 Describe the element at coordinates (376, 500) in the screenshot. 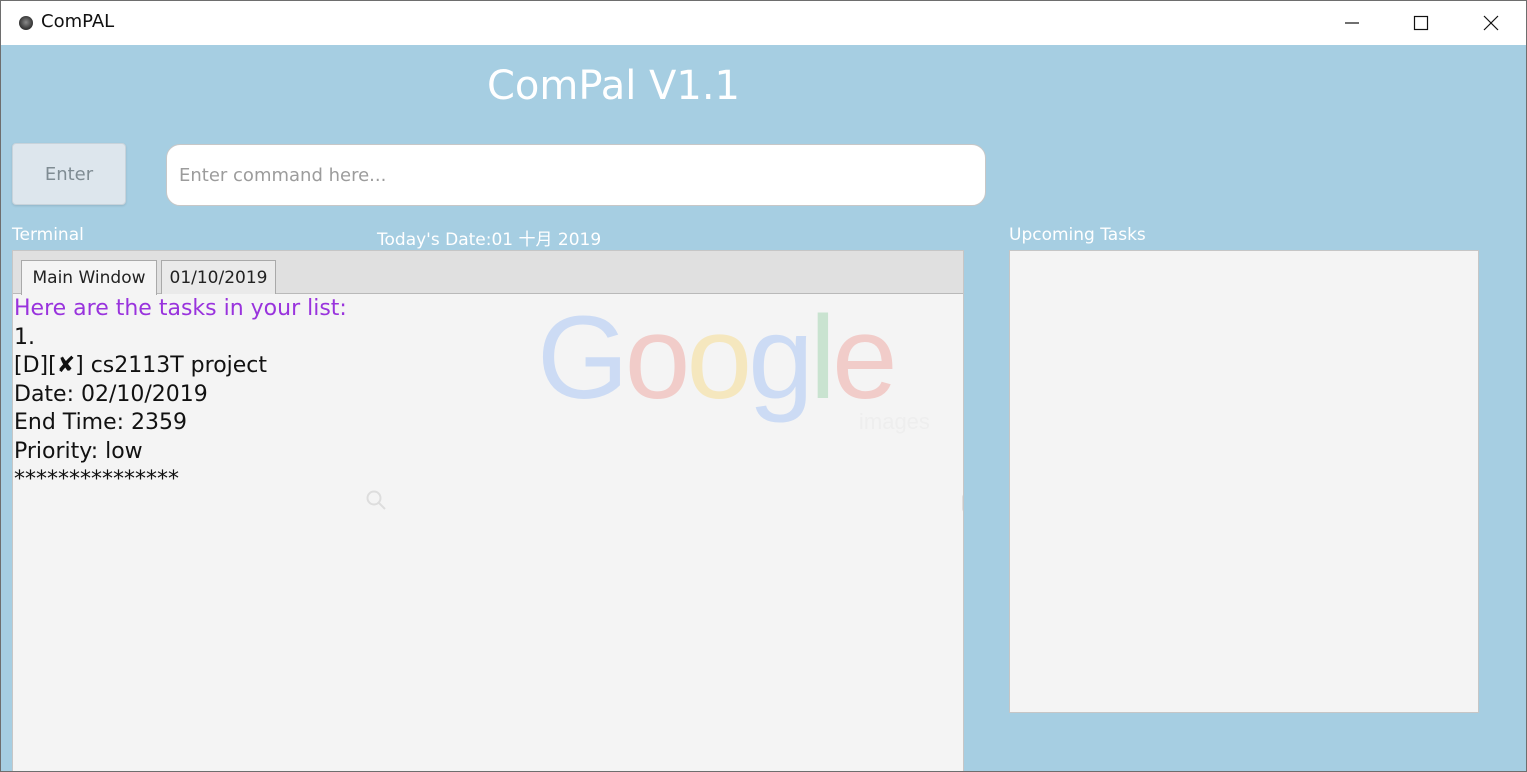

I see `search-icon` at that location.